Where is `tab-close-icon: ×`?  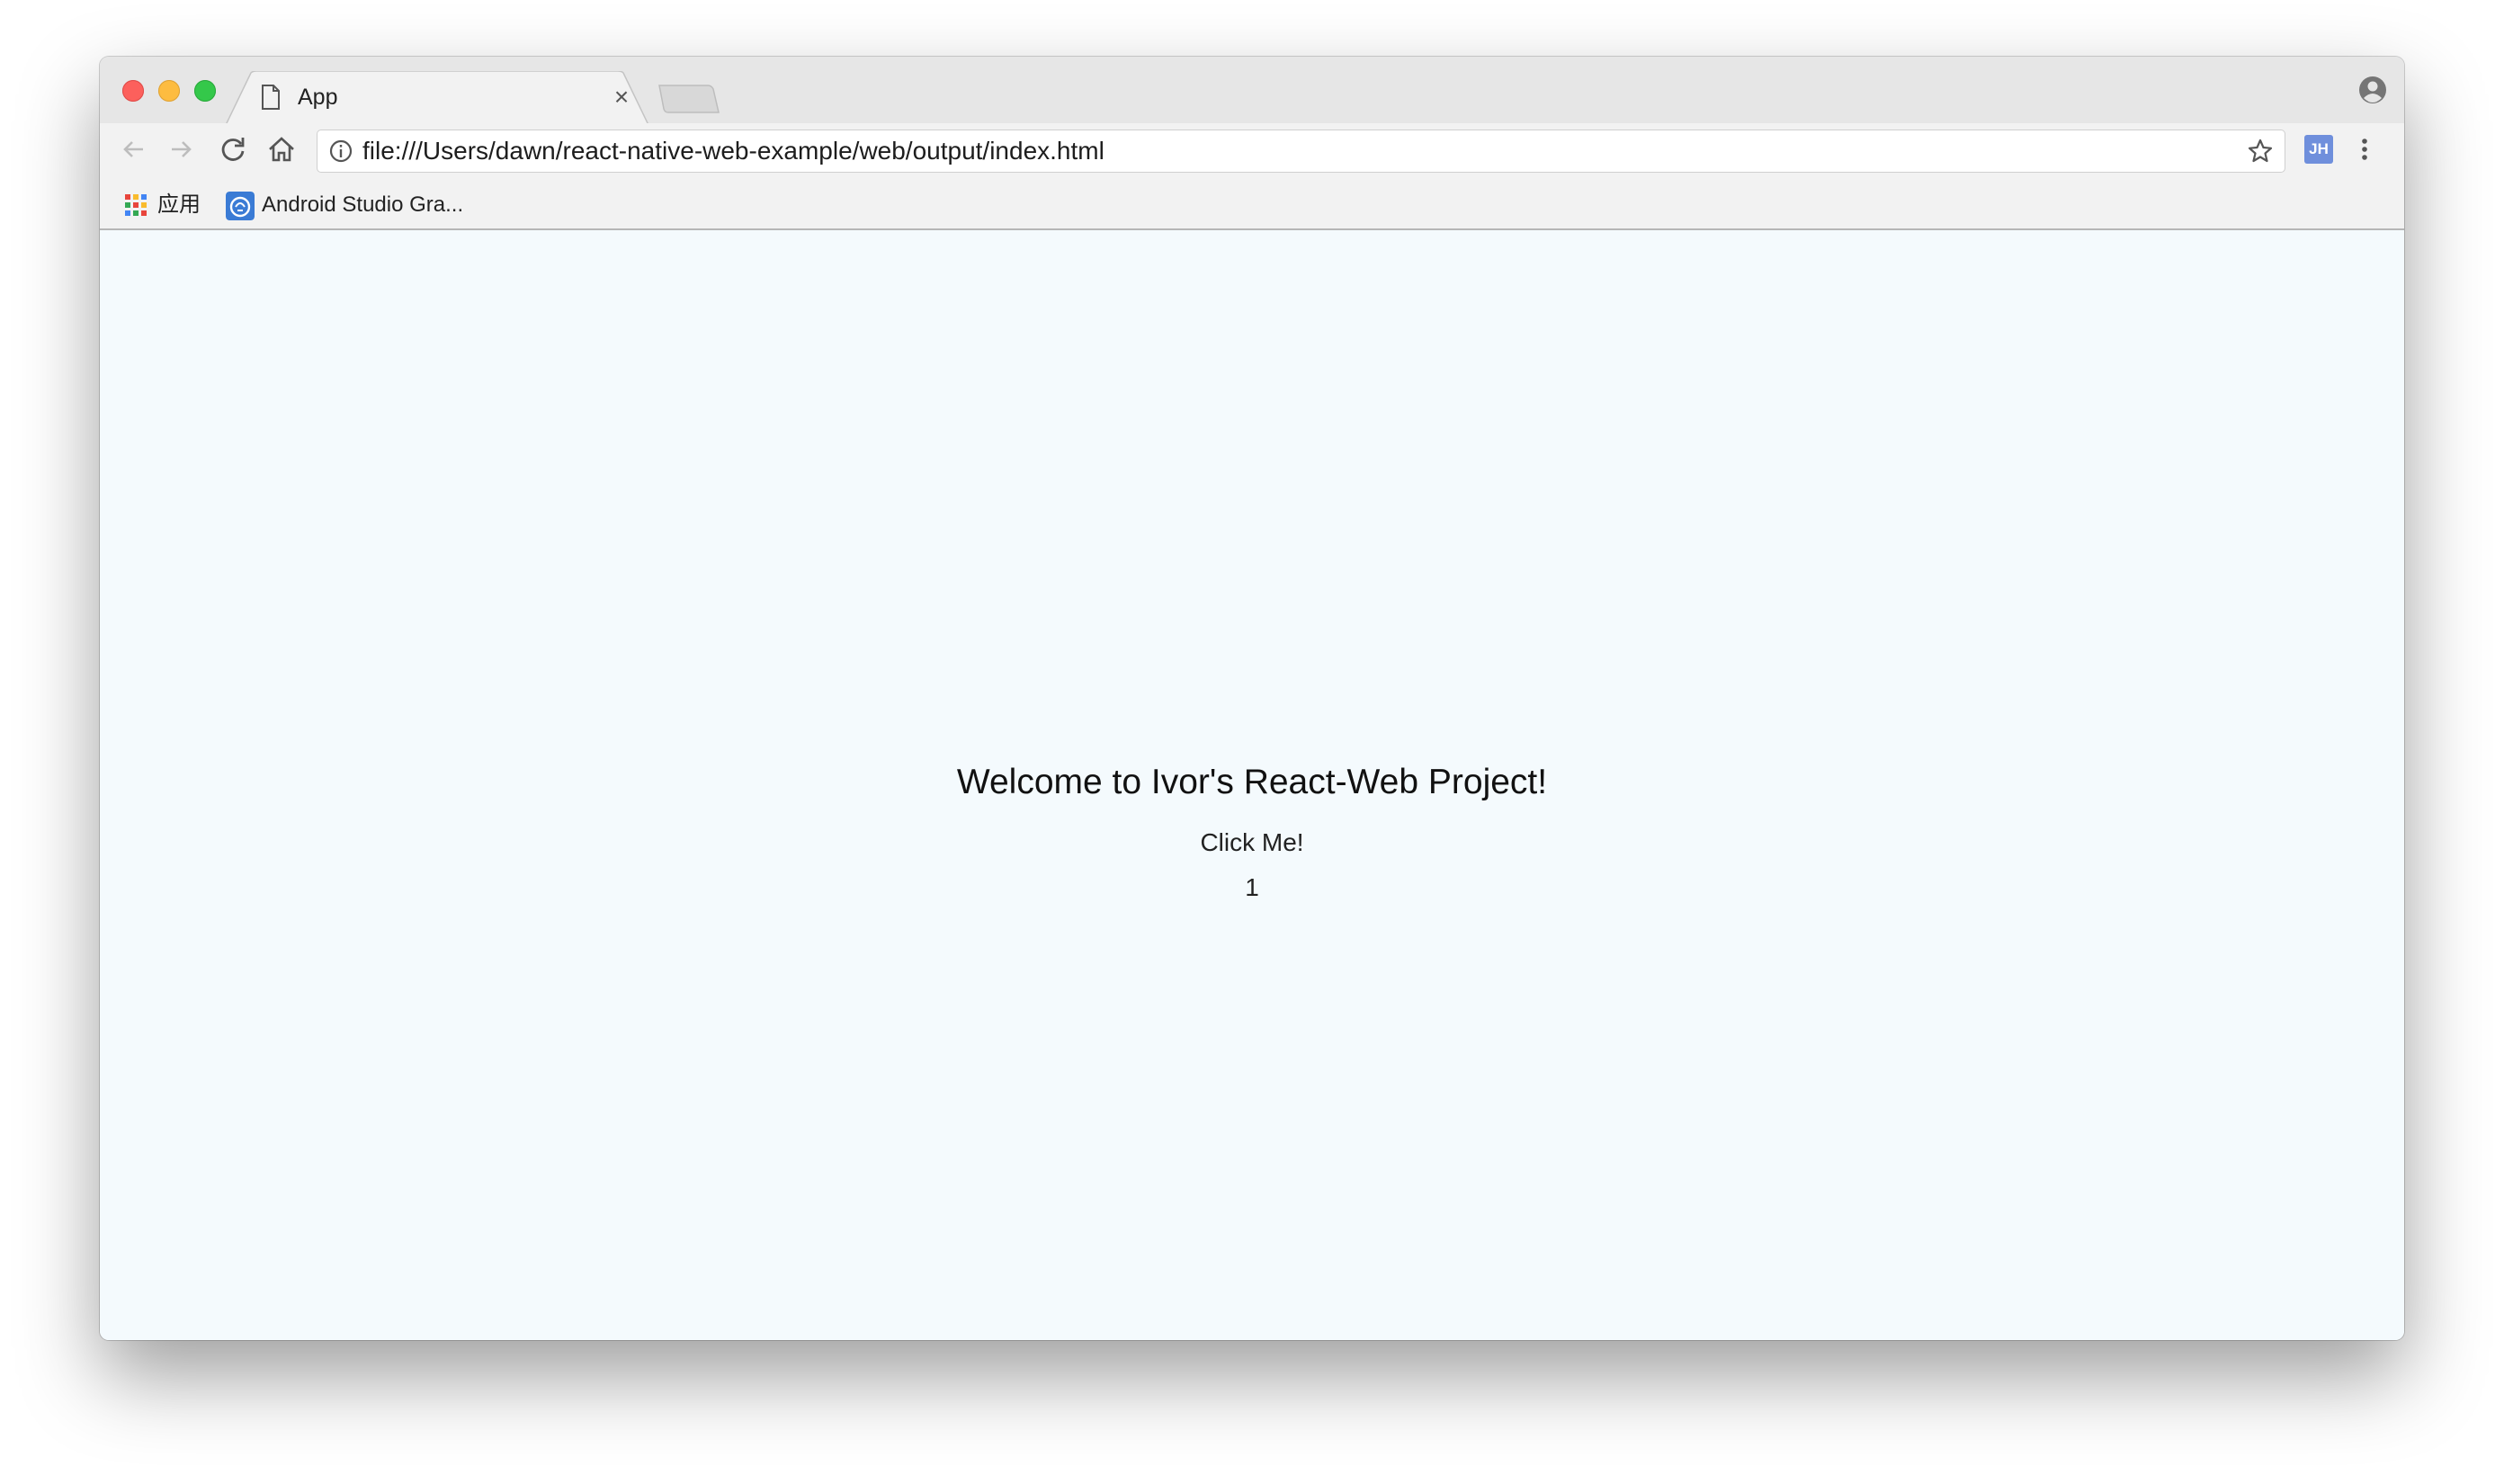
tab-close-icon: × is located at coordinates (621, 97).